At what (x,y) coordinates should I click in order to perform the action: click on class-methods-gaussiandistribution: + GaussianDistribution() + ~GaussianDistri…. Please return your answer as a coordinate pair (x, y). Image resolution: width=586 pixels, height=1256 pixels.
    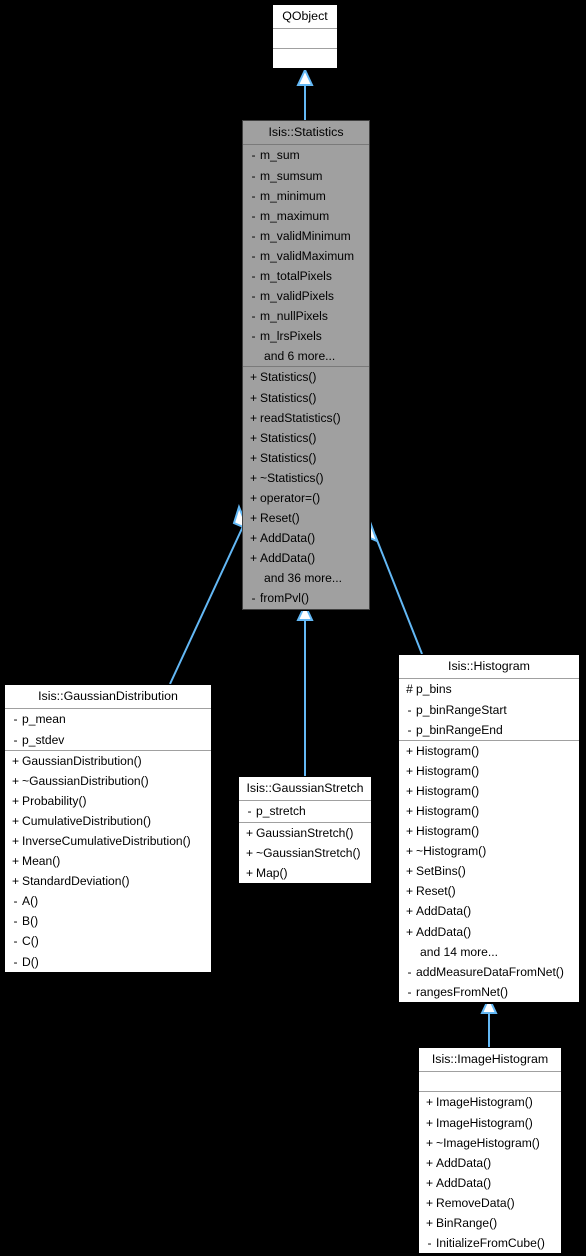
    Looking at the image, I should click on (108, 860).